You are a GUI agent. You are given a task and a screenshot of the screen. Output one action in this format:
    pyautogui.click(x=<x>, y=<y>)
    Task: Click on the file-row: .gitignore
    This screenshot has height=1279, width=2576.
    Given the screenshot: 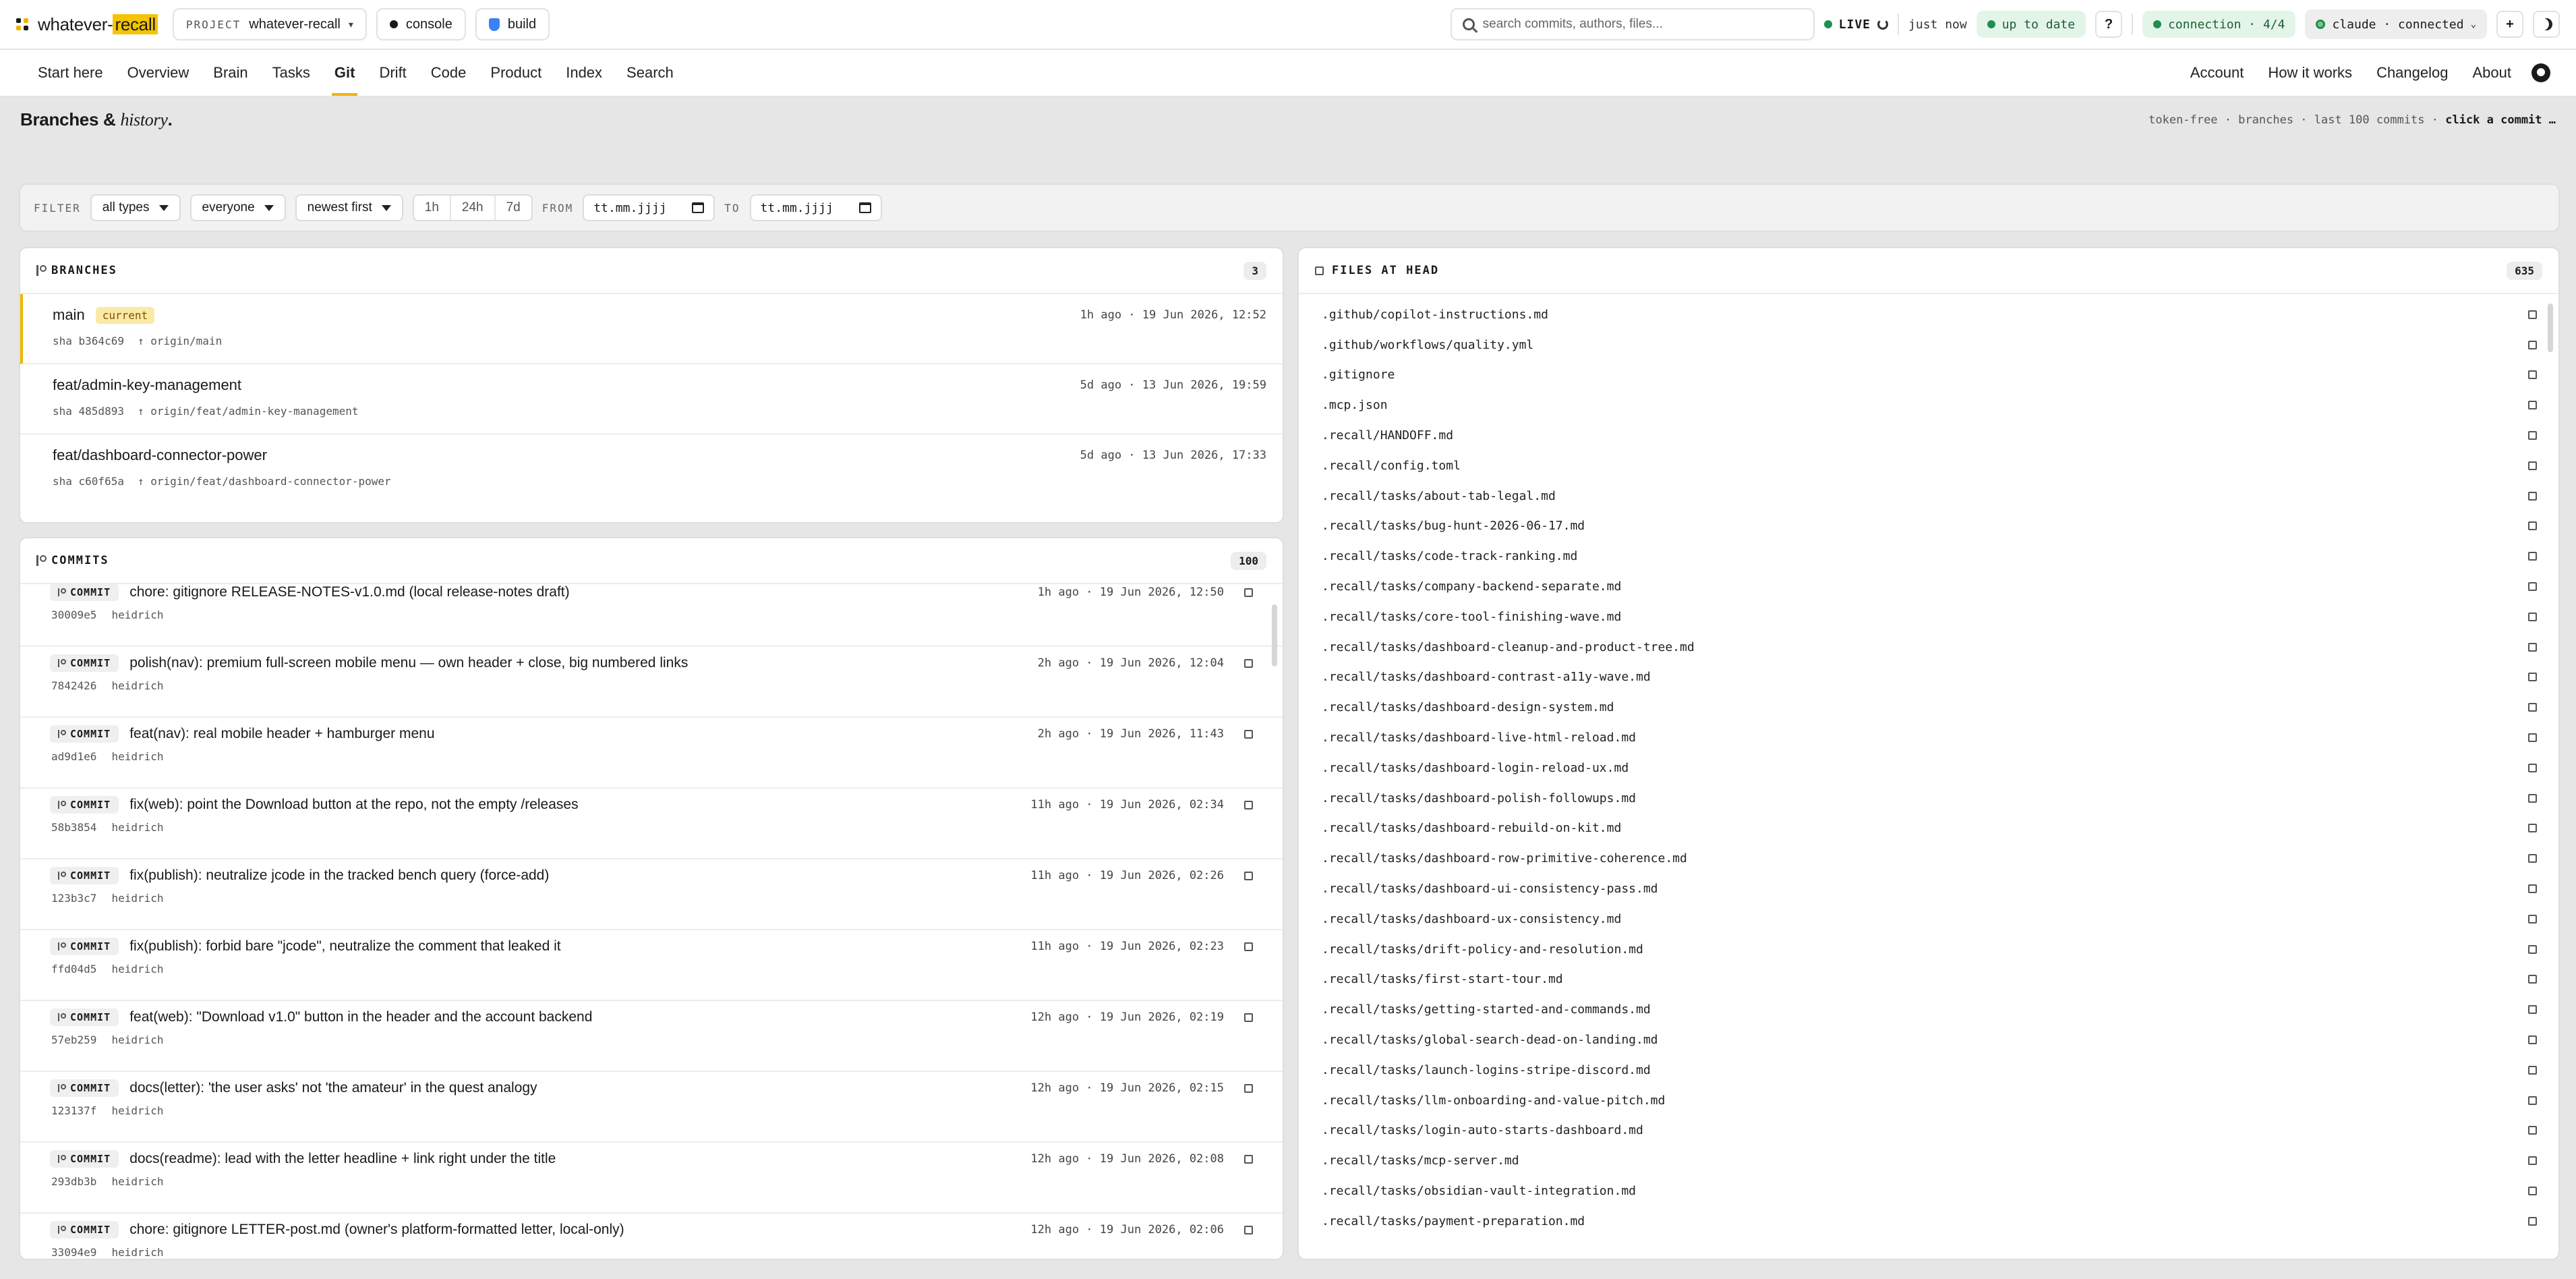 What is the action you would take?
    pyautogui.click(x=1929, y=375)
    